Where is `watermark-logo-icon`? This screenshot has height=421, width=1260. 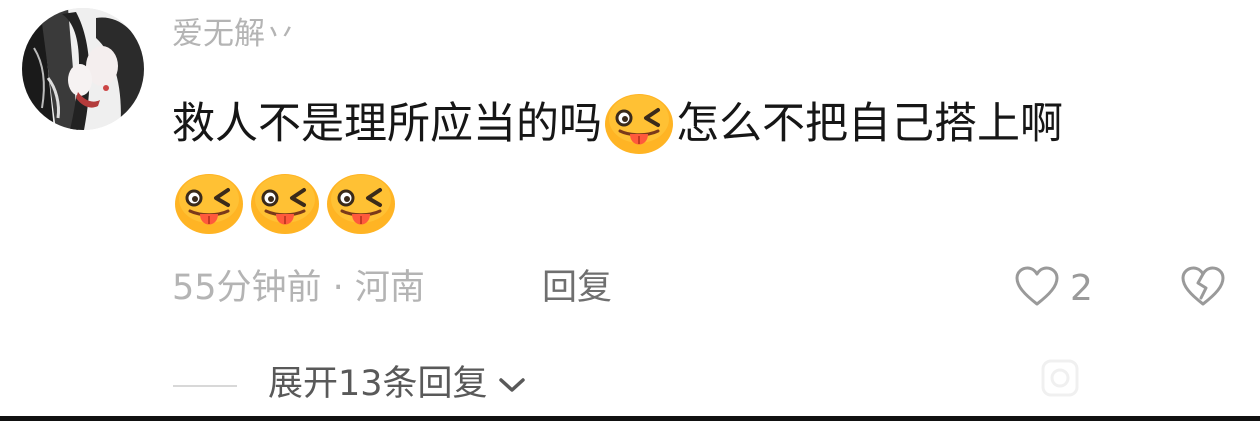 watermark-logo-icon is located at coordinates (1060, 378).